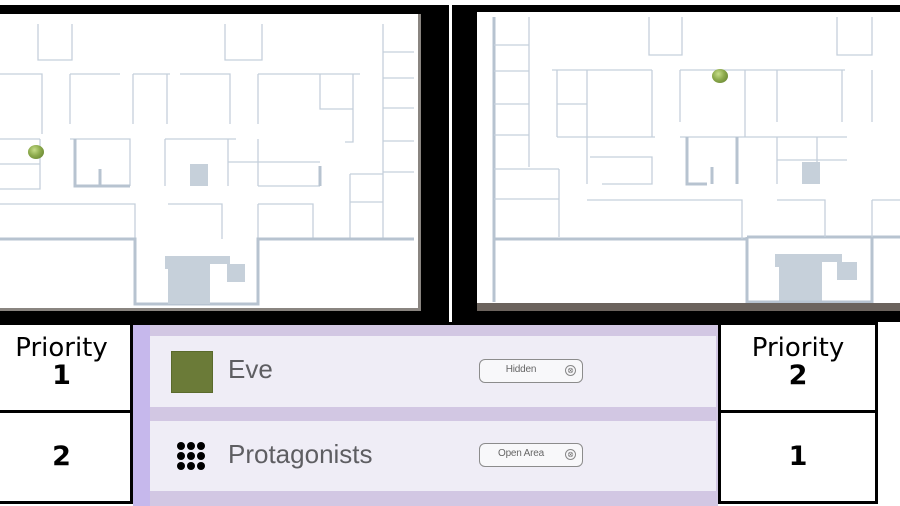 This screenshot has width=900, height=506. I want to click on priority-header-left: Priority 1, so click(66, 367).